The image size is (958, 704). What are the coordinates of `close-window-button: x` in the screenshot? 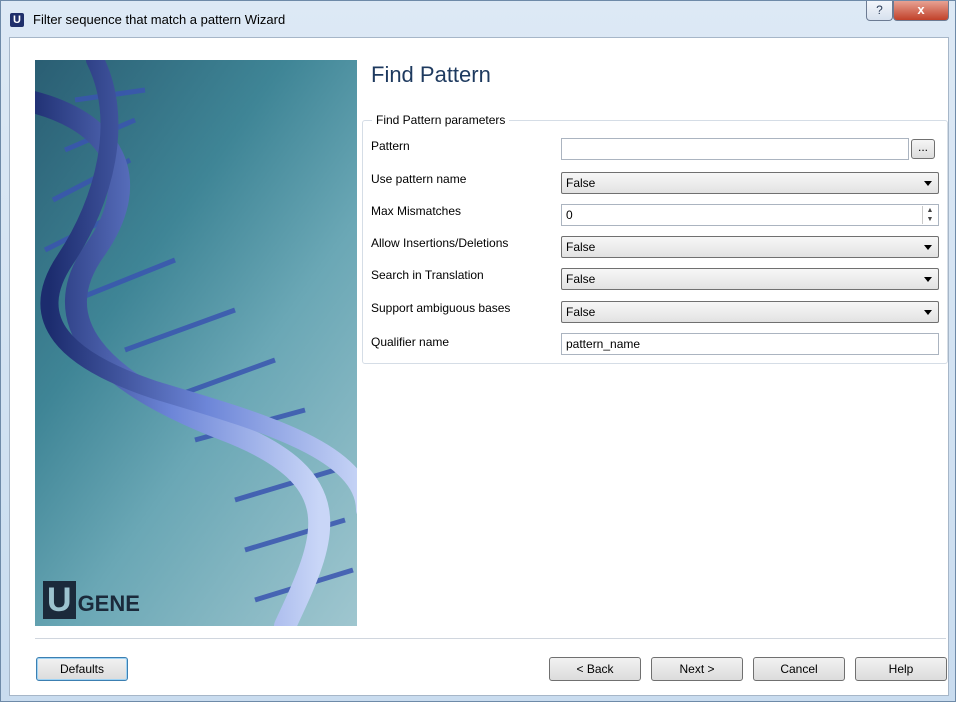 It's located at (921, 11).